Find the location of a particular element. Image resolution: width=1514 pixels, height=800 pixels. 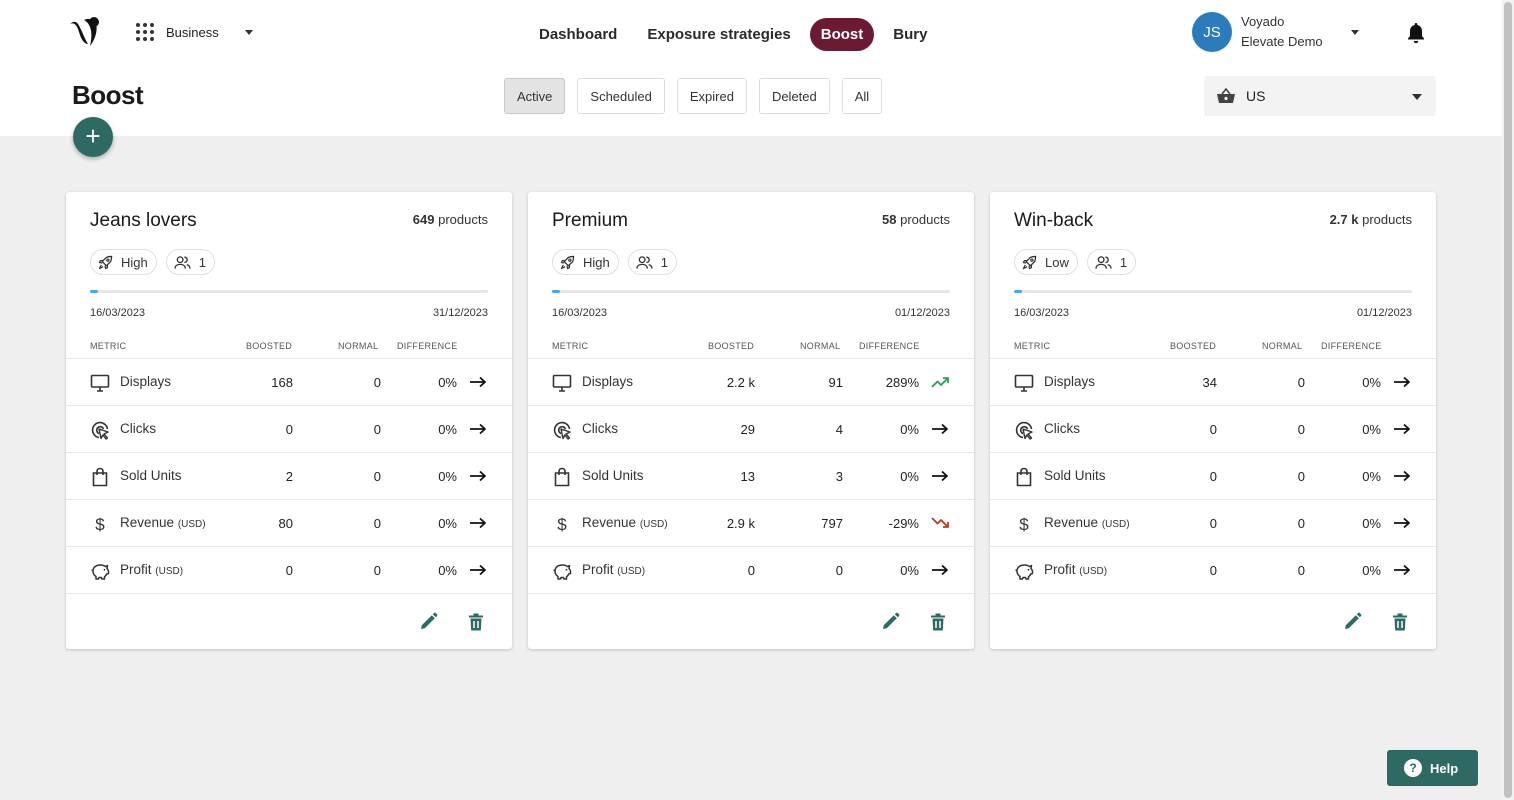

metric-row-profit: Profit (USD) 0 0 0% is located at coordinates (751, 569).